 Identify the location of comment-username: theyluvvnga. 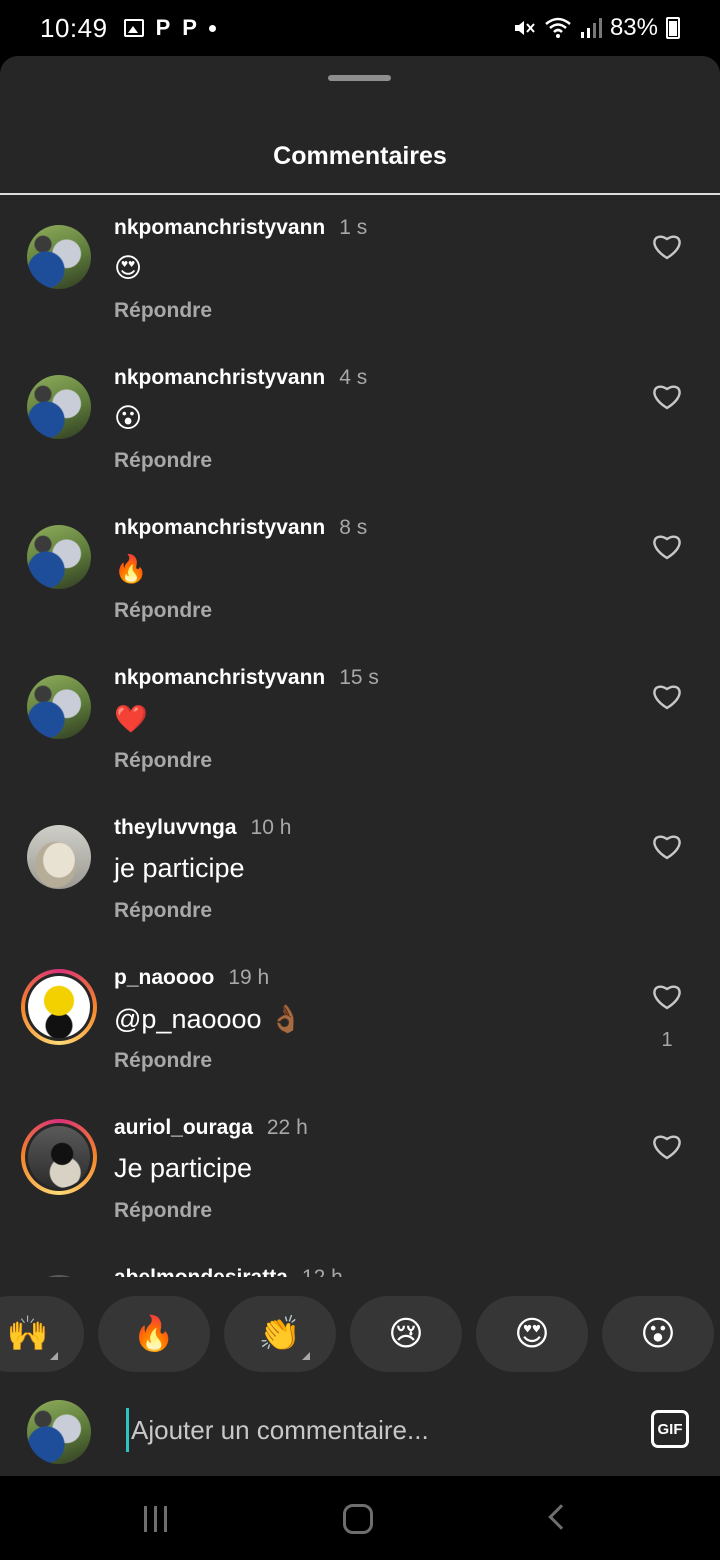
(175, 828).